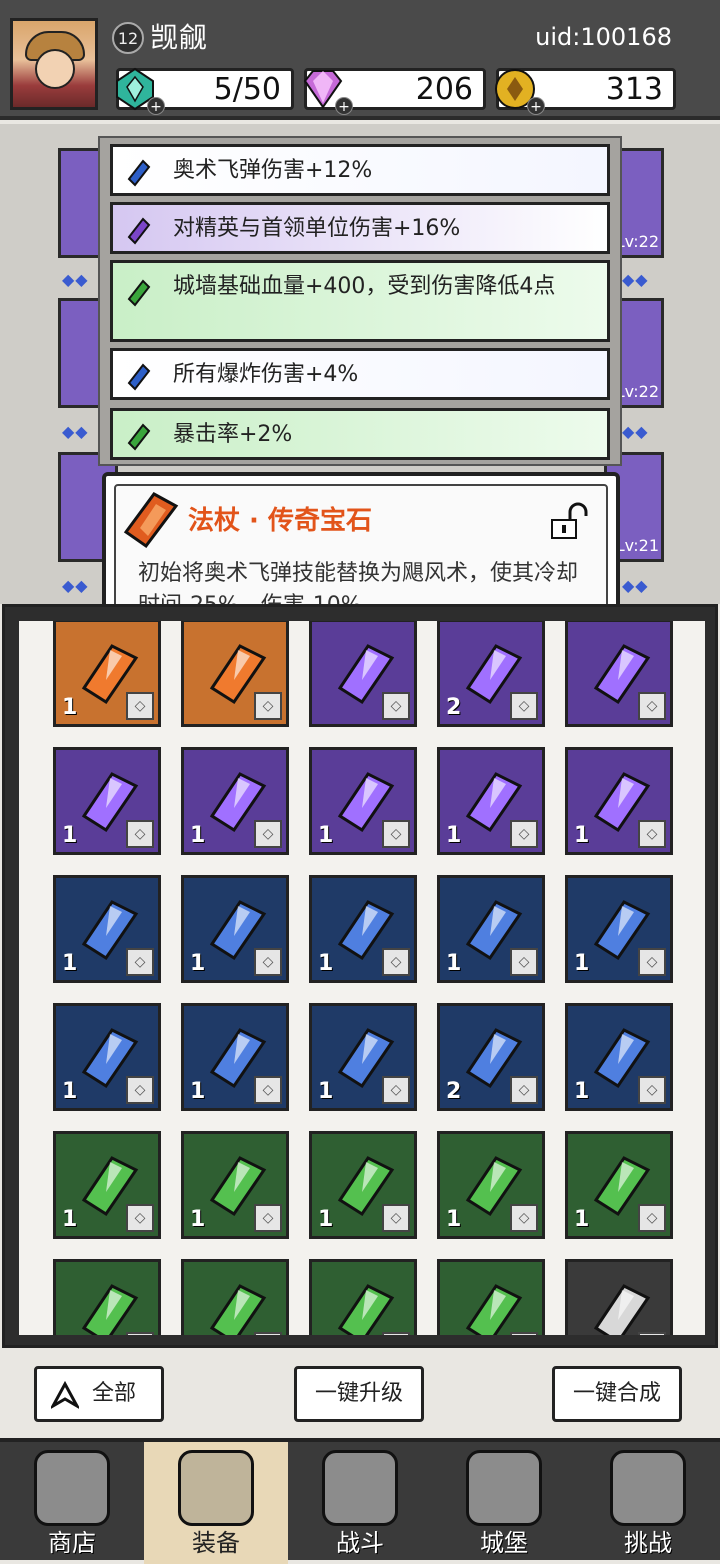 This screenshot has width=720, height=1564. I want to click on nav-item-castle: 城堡, so click(504, 1503).